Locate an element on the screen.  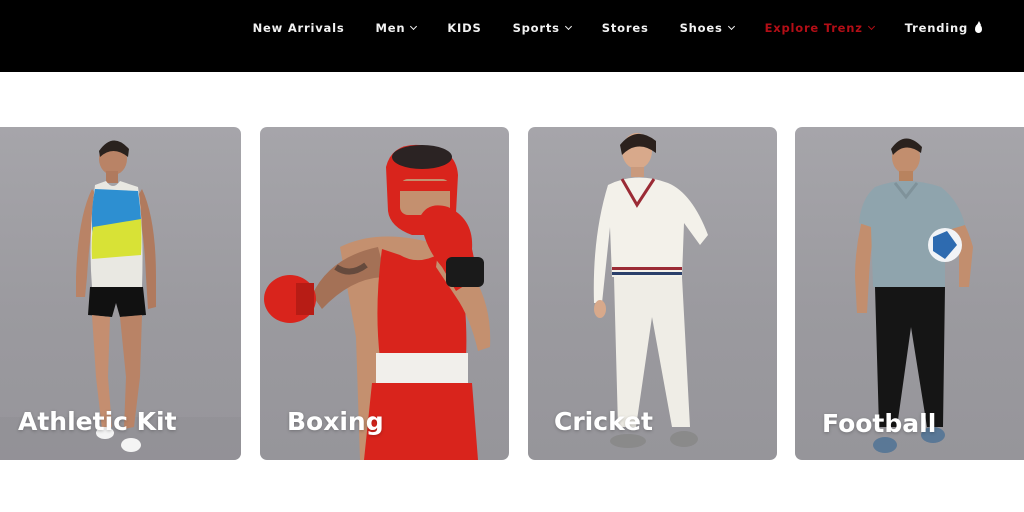
nav-label: KIDS is located at coordinates (464, 28).